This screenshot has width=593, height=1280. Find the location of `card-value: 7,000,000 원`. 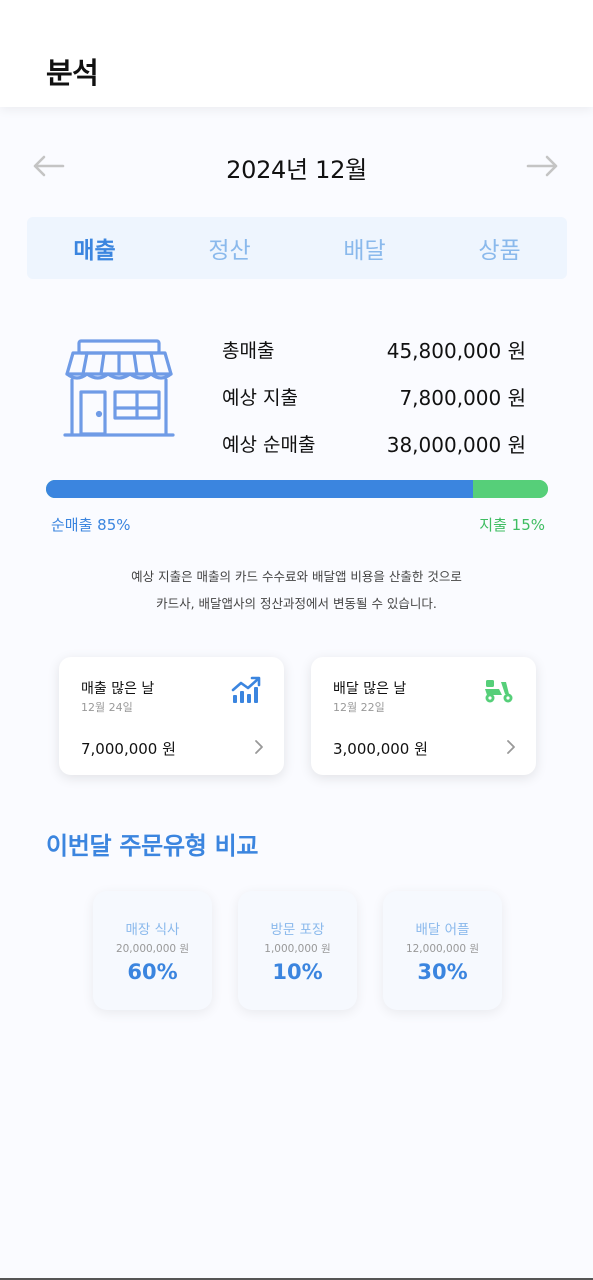

card-value: 7,000,000 원 is located at coordinates (128, 749).